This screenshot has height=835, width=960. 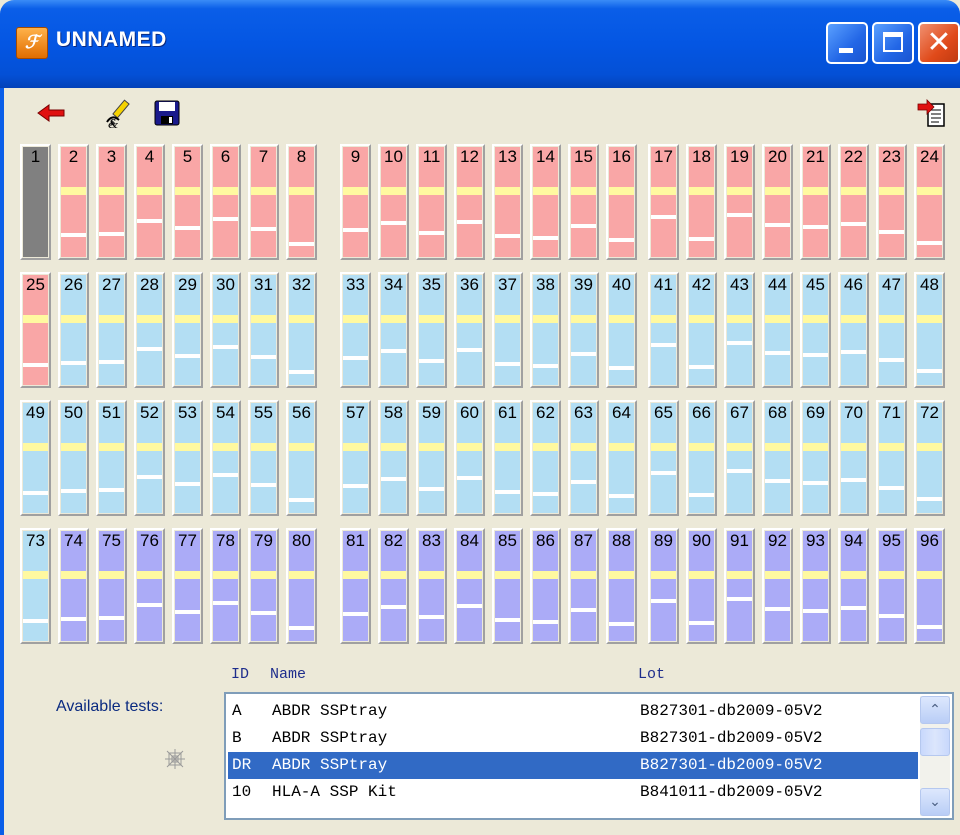 What do you see at coordinates (355, 202) in the screenshot?
I see `well-9: 9` at bounding box center [355, 202].